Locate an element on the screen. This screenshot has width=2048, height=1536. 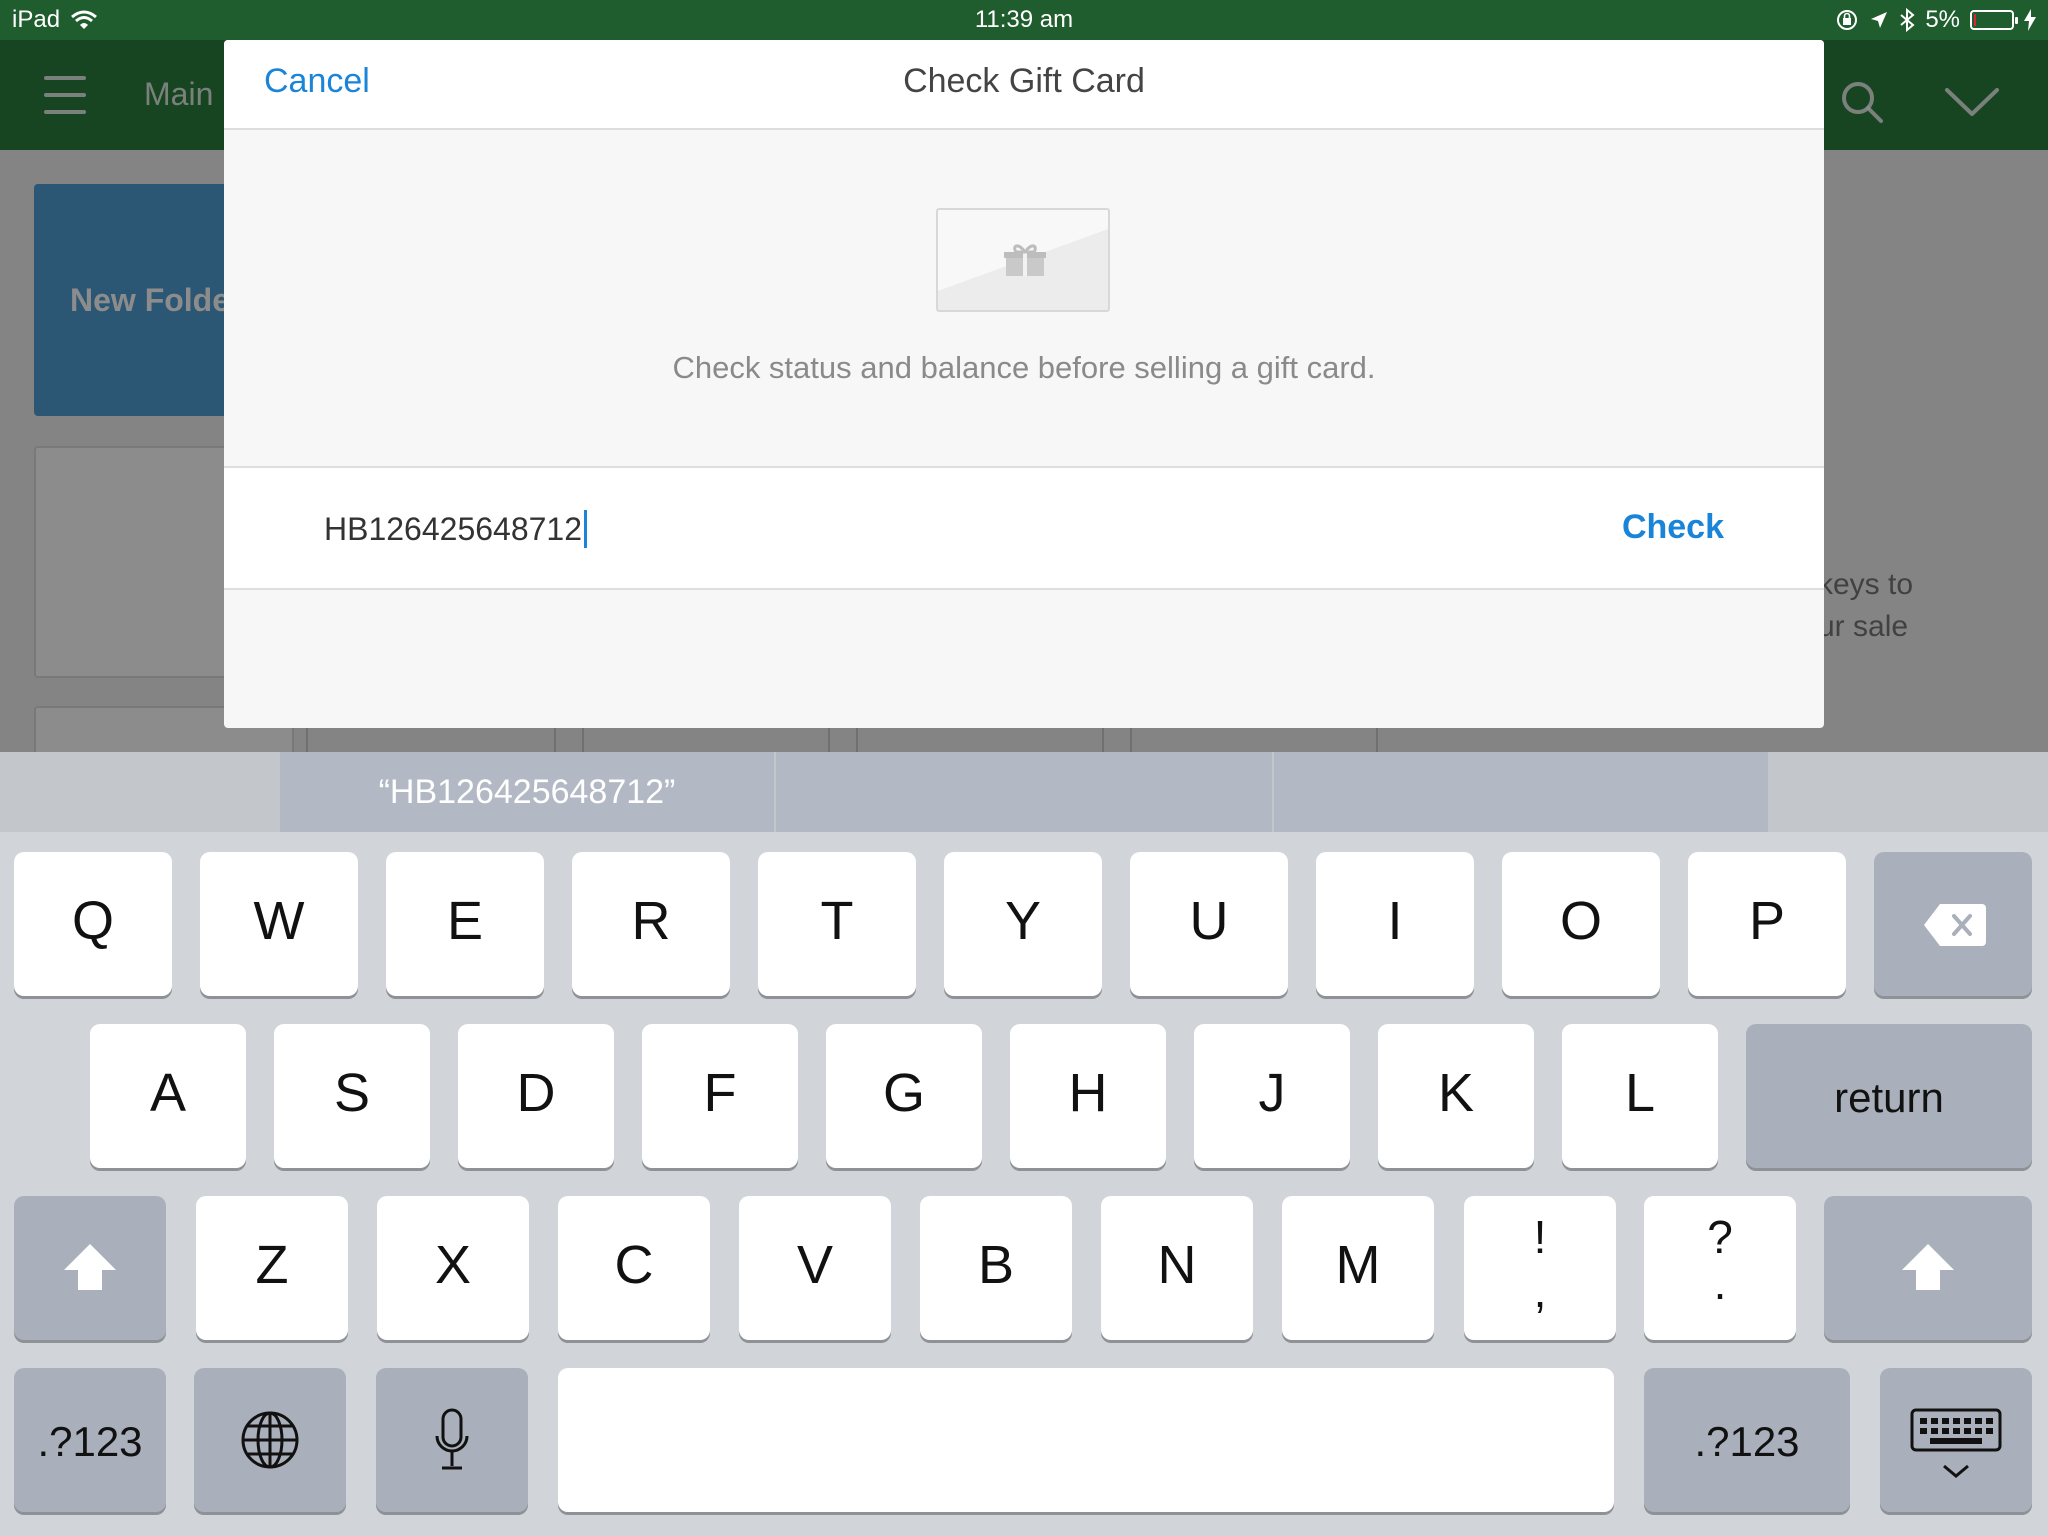
keyboard-dismiss-icon is located at coordinates (1956, 1443).